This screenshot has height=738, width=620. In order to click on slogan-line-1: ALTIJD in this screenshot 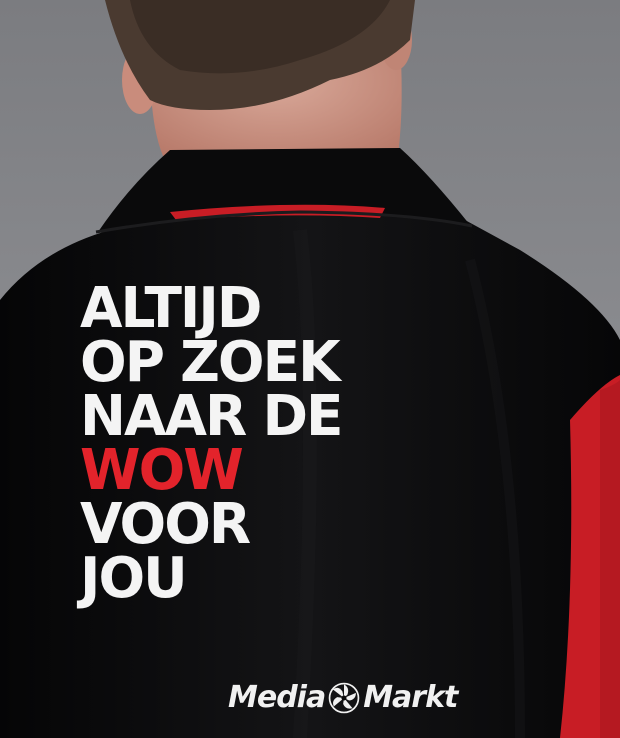, I will do `click(171, 308)`.